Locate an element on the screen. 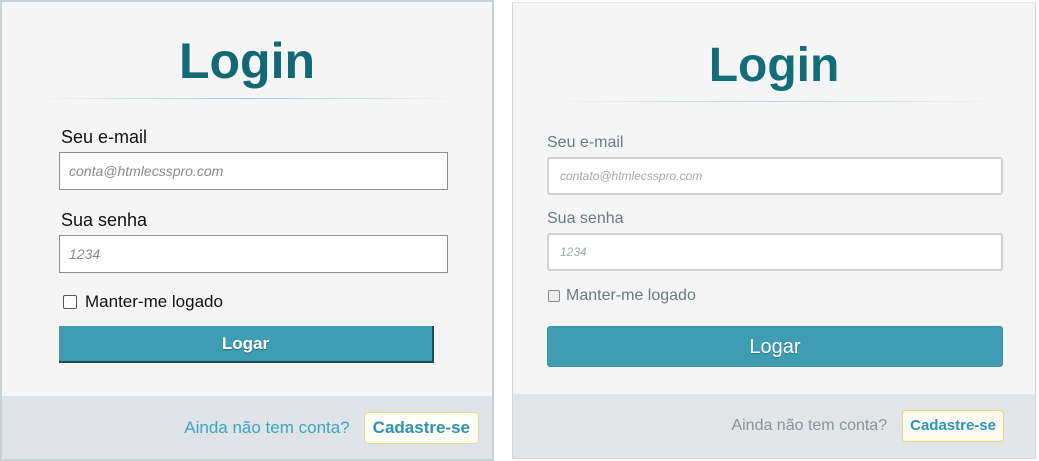  email-placeholder: conta@htmlecsspro.com is located at coordinates (146, 171).